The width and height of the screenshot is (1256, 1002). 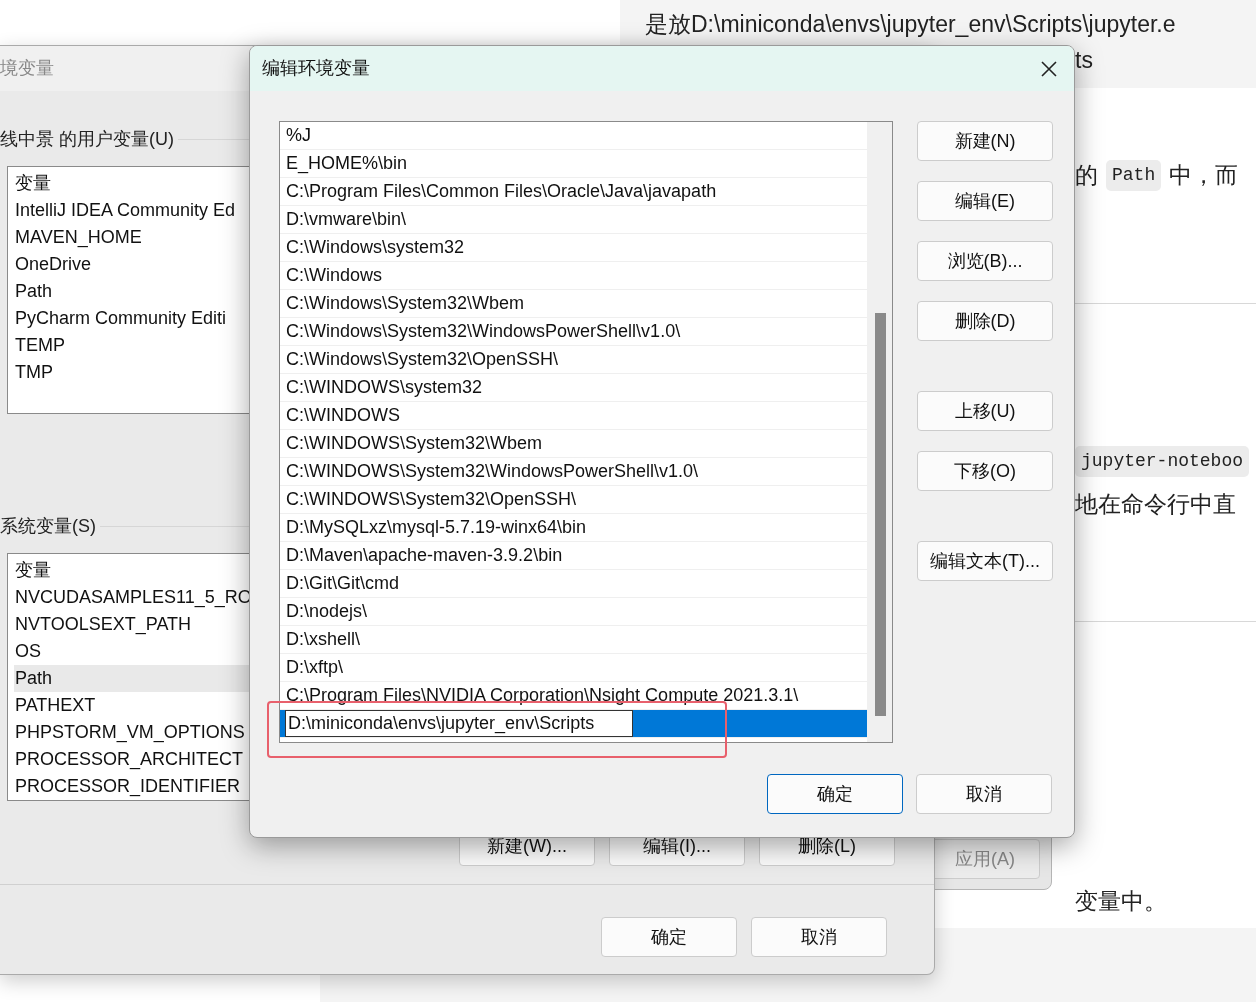 I want to click on list-item: D:\Maven\apache-maven-3.9.2\bin, so click(x=573, y=556).